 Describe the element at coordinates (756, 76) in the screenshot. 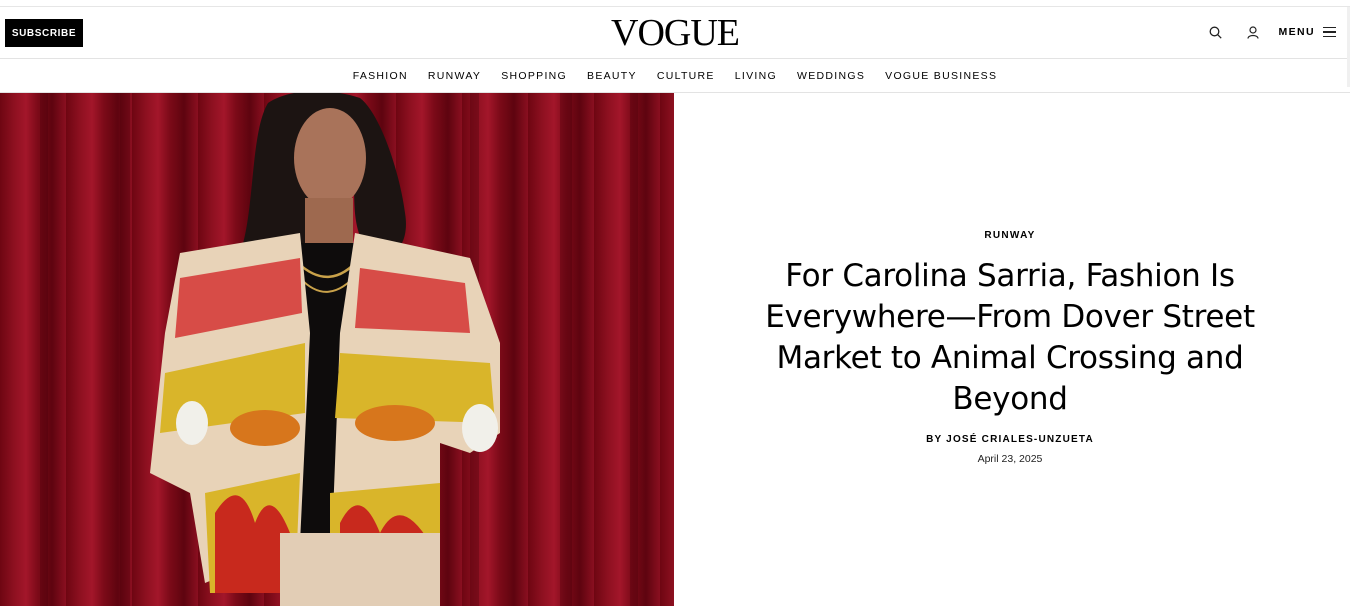

I see `nav-item-living: LIVING` at that location.